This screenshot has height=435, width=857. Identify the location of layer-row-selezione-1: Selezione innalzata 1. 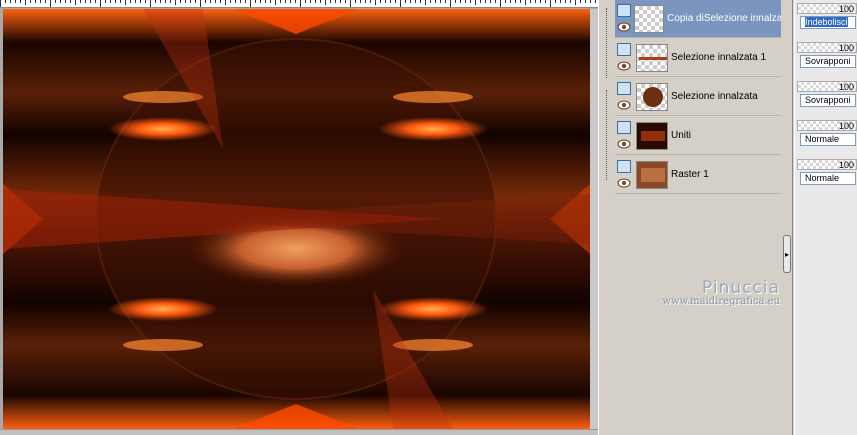
(698, 58).